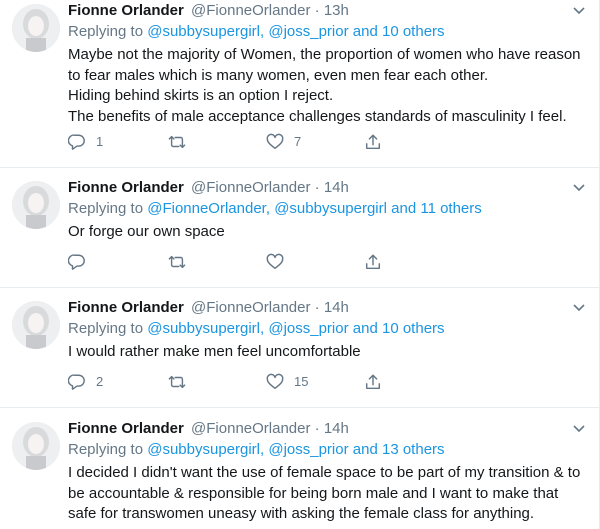 The image size is (600, 529). I want to click on tweet-header: Fionne Orlander @FionneOrlander · 13h, so click(208, 11).